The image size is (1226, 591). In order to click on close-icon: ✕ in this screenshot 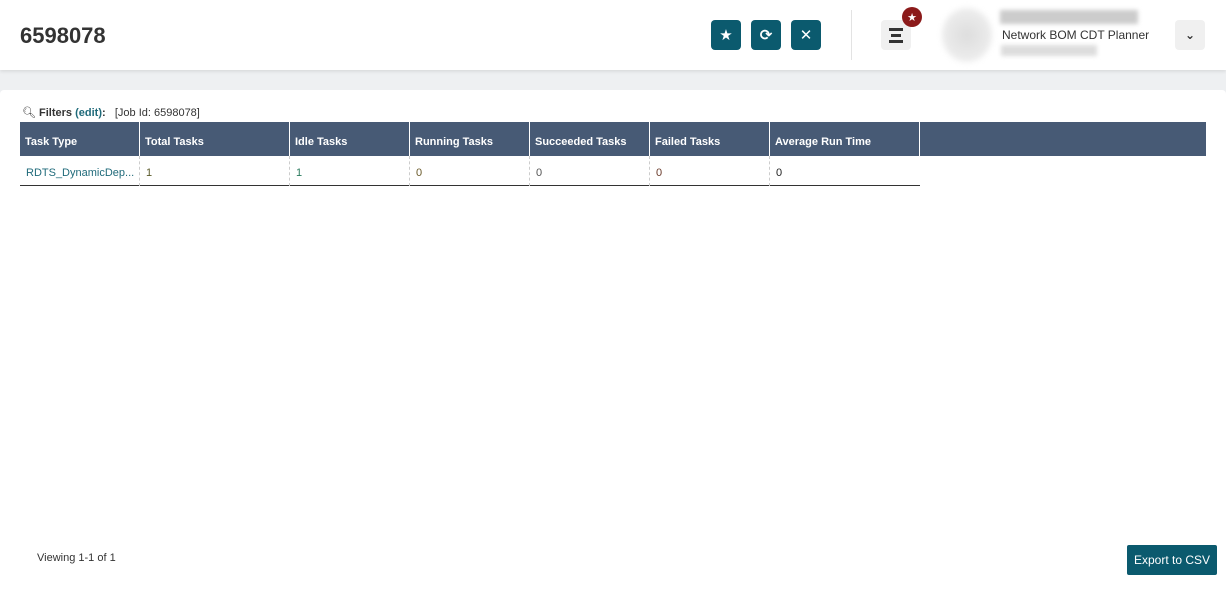, I will do `click(806, 35)`.